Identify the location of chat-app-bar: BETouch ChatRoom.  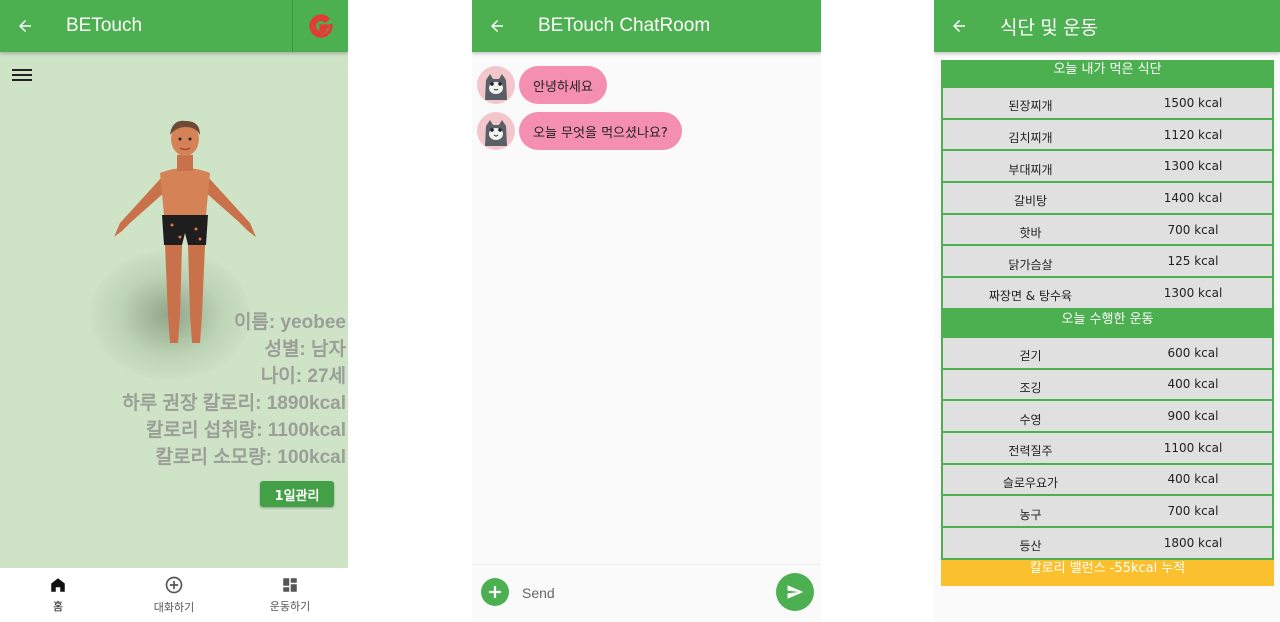
(646, 26).